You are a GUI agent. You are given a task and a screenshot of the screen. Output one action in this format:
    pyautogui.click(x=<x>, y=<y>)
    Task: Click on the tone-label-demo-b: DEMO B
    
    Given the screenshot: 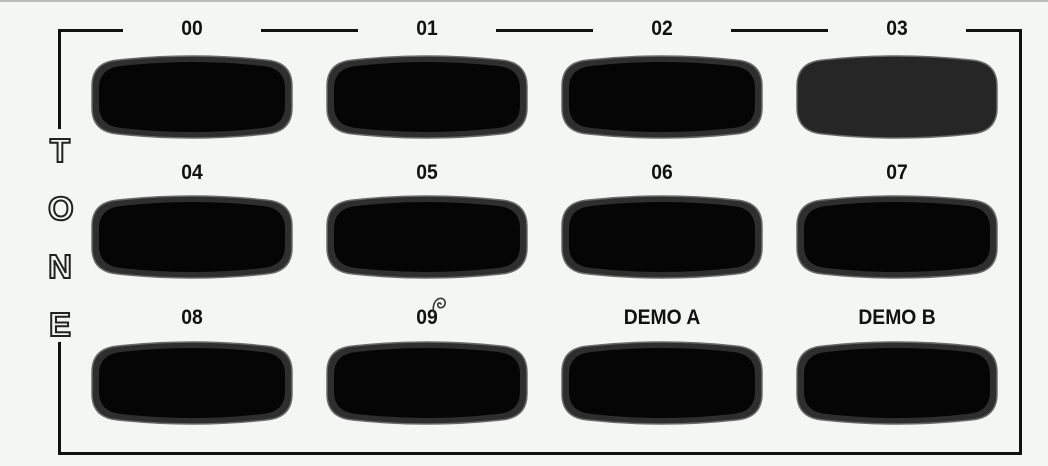 What is the action you would take?
    pyautogui.click(x=897, y=317)
    